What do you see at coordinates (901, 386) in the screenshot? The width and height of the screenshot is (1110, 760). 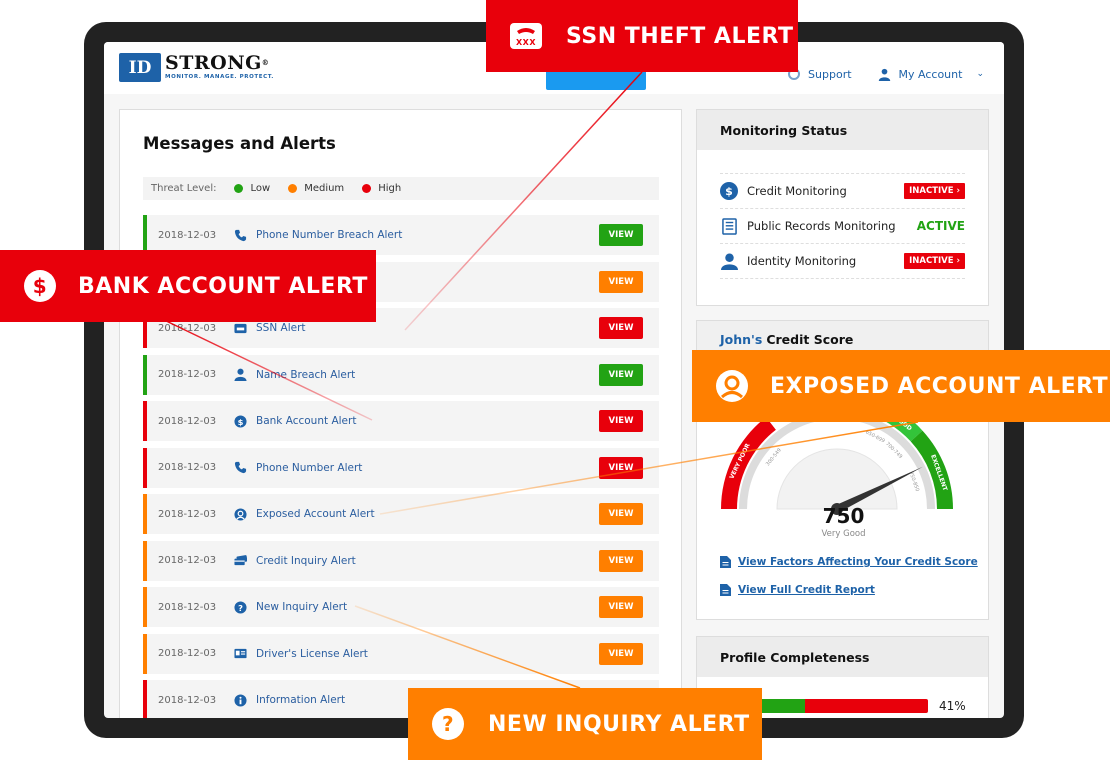 I see `exposed-account-alert-callout: EXPOSED ACCOUNT ALERT` at bounding box center [901, 386].